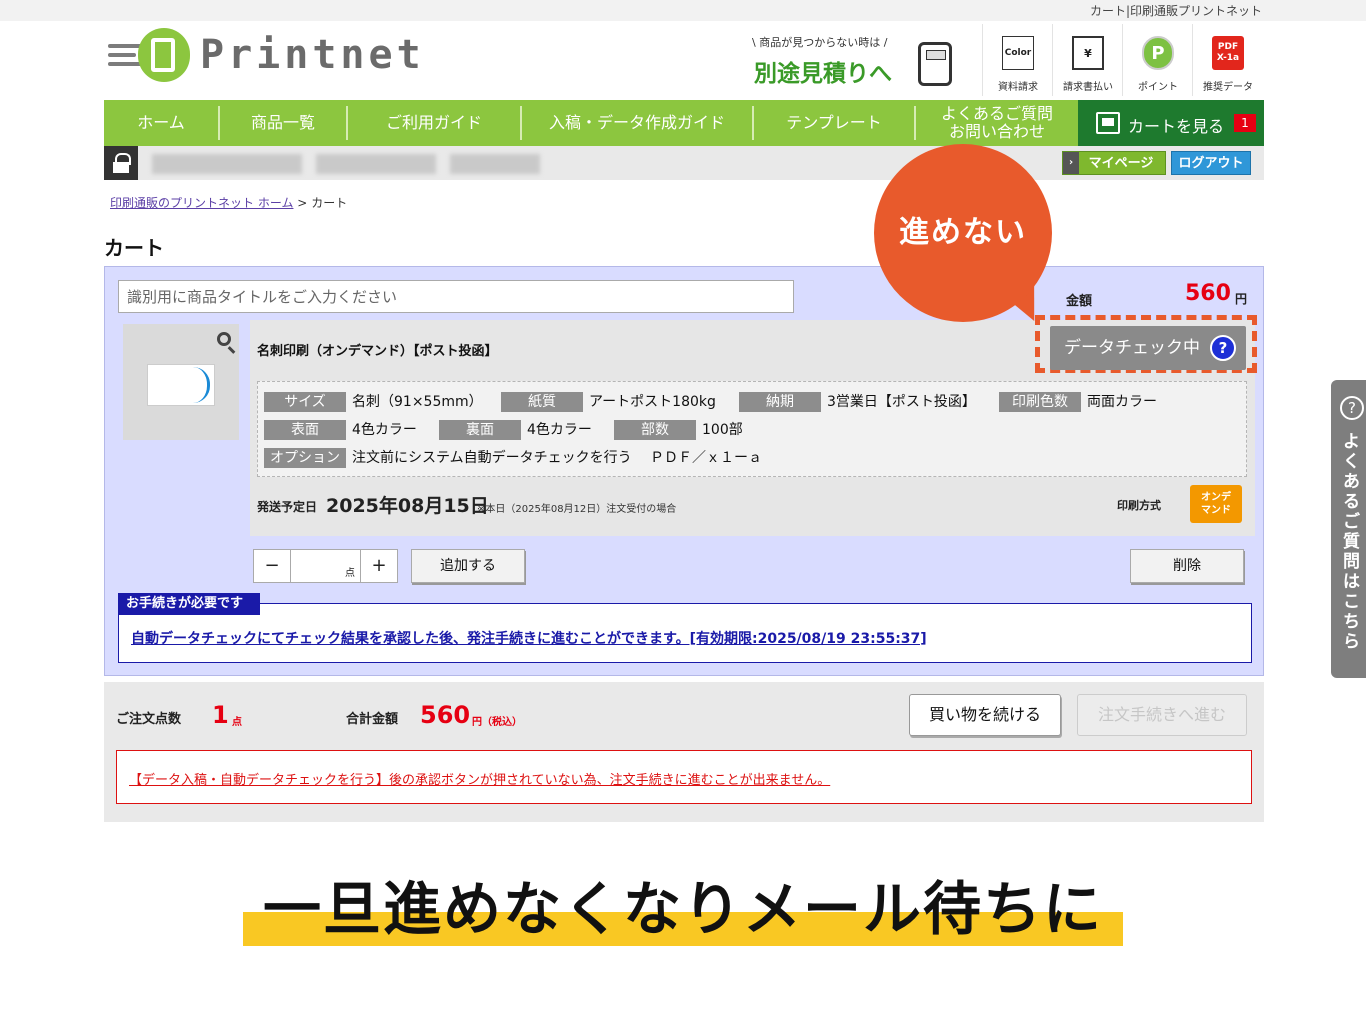 The height and width of the screenshot is (1016, 1366). I want to click on mypage-button: › マイページ, so click(1114, 163).